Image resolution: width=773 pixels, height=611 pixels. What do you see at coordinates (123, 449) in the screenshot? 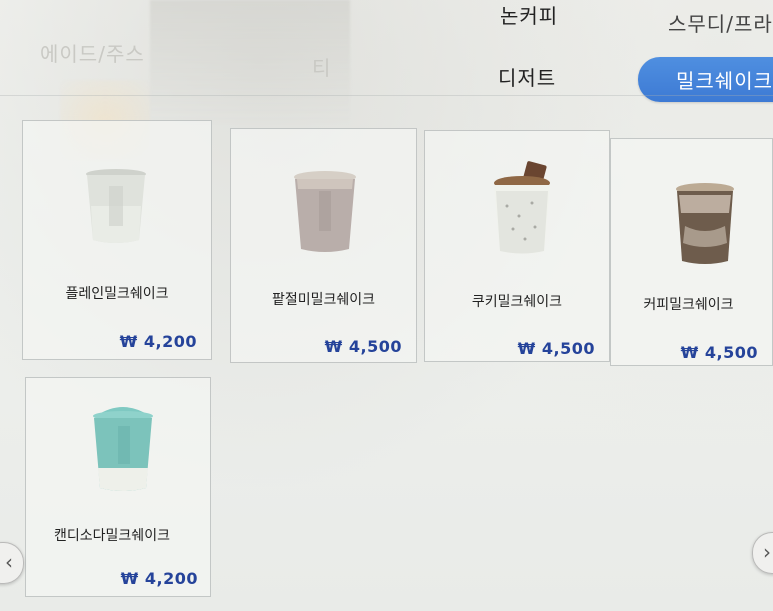
I see `candy-soda-milkshake-image` at bounding box center [123, 449].